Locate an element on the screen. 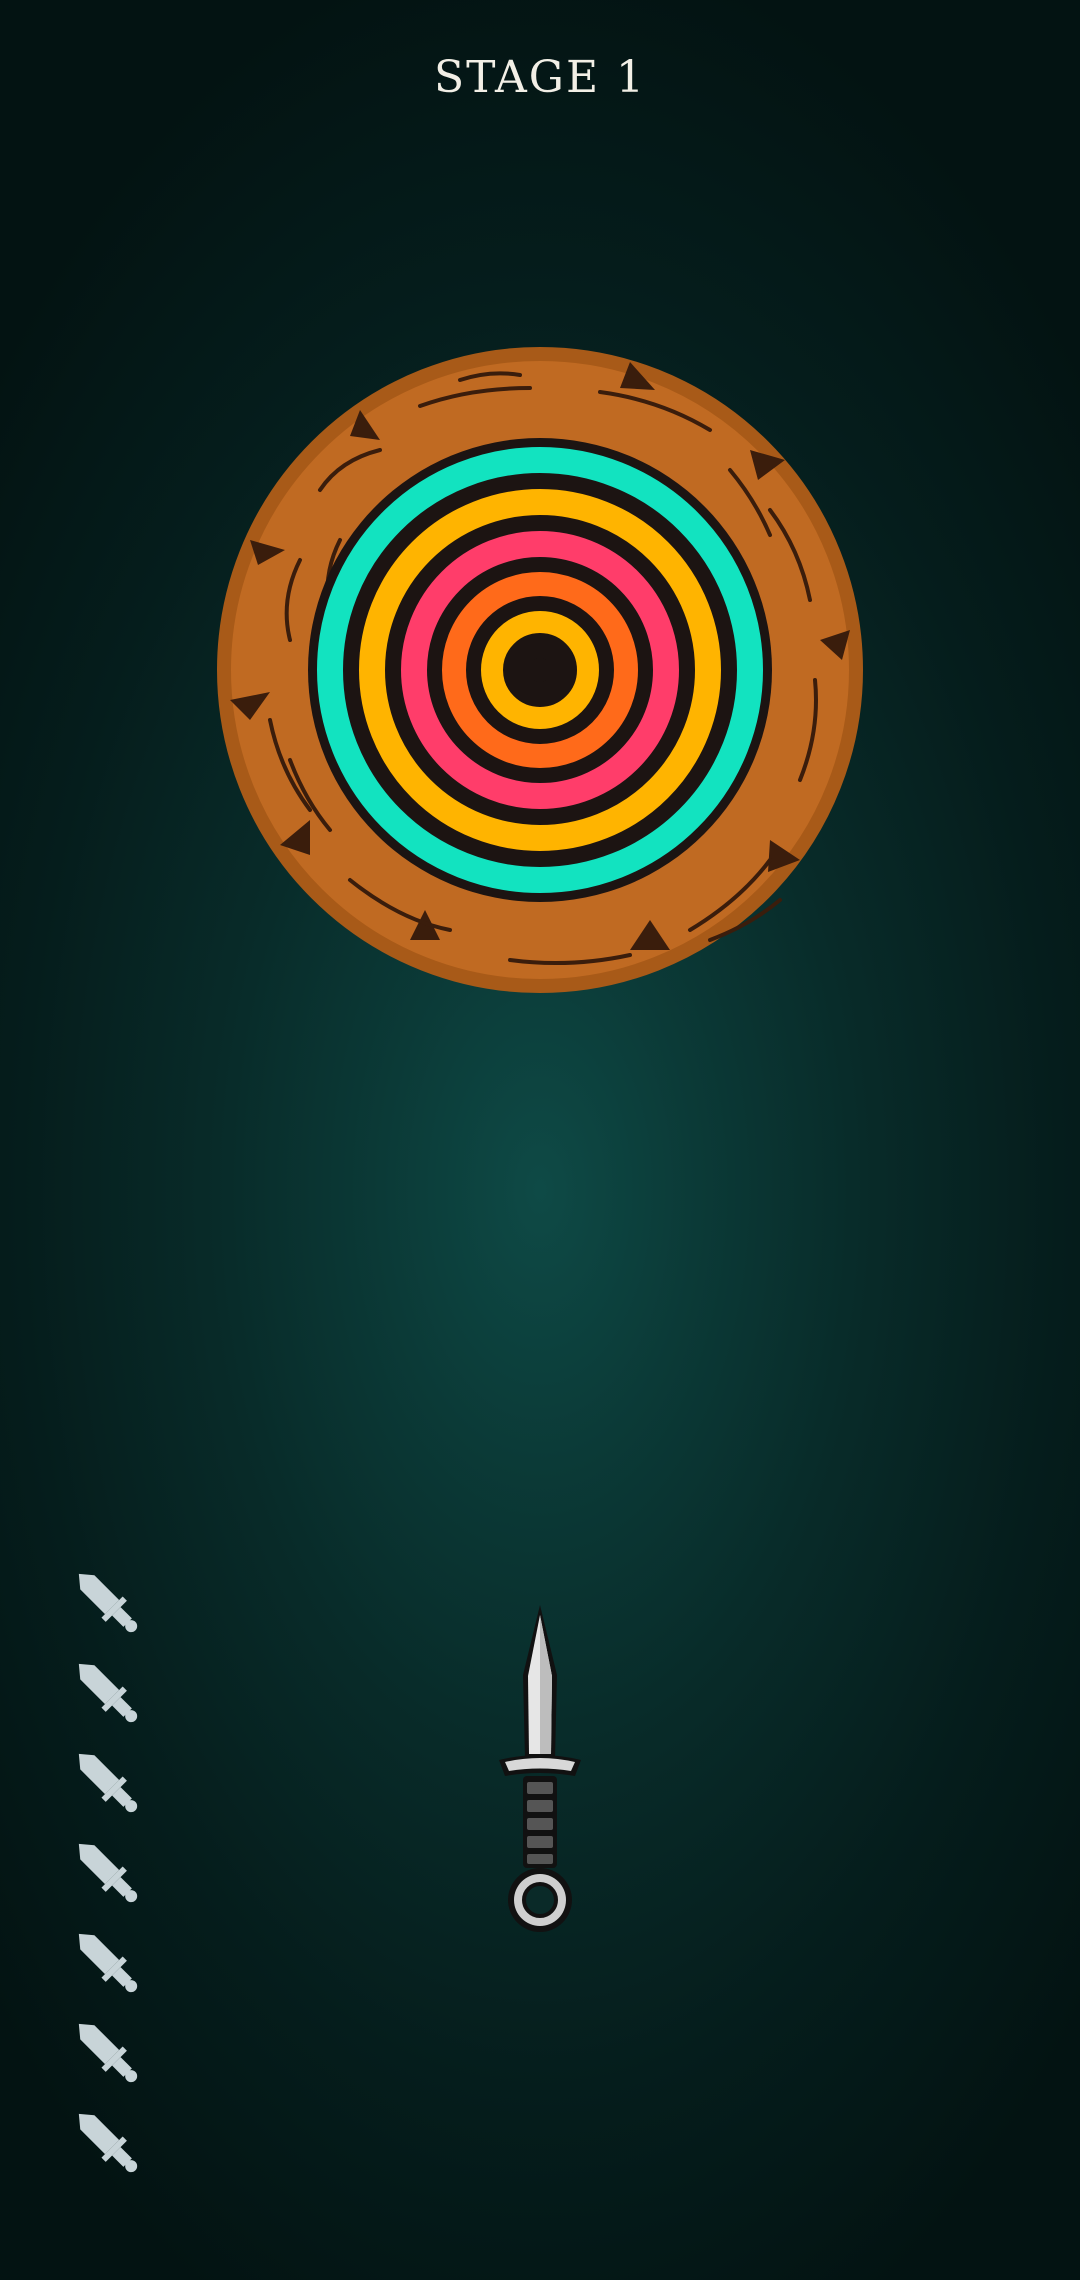 Image resolution: width=1080 pixels, height=2280 pixels. dagger-icon is located at coordinates (540, 1768).